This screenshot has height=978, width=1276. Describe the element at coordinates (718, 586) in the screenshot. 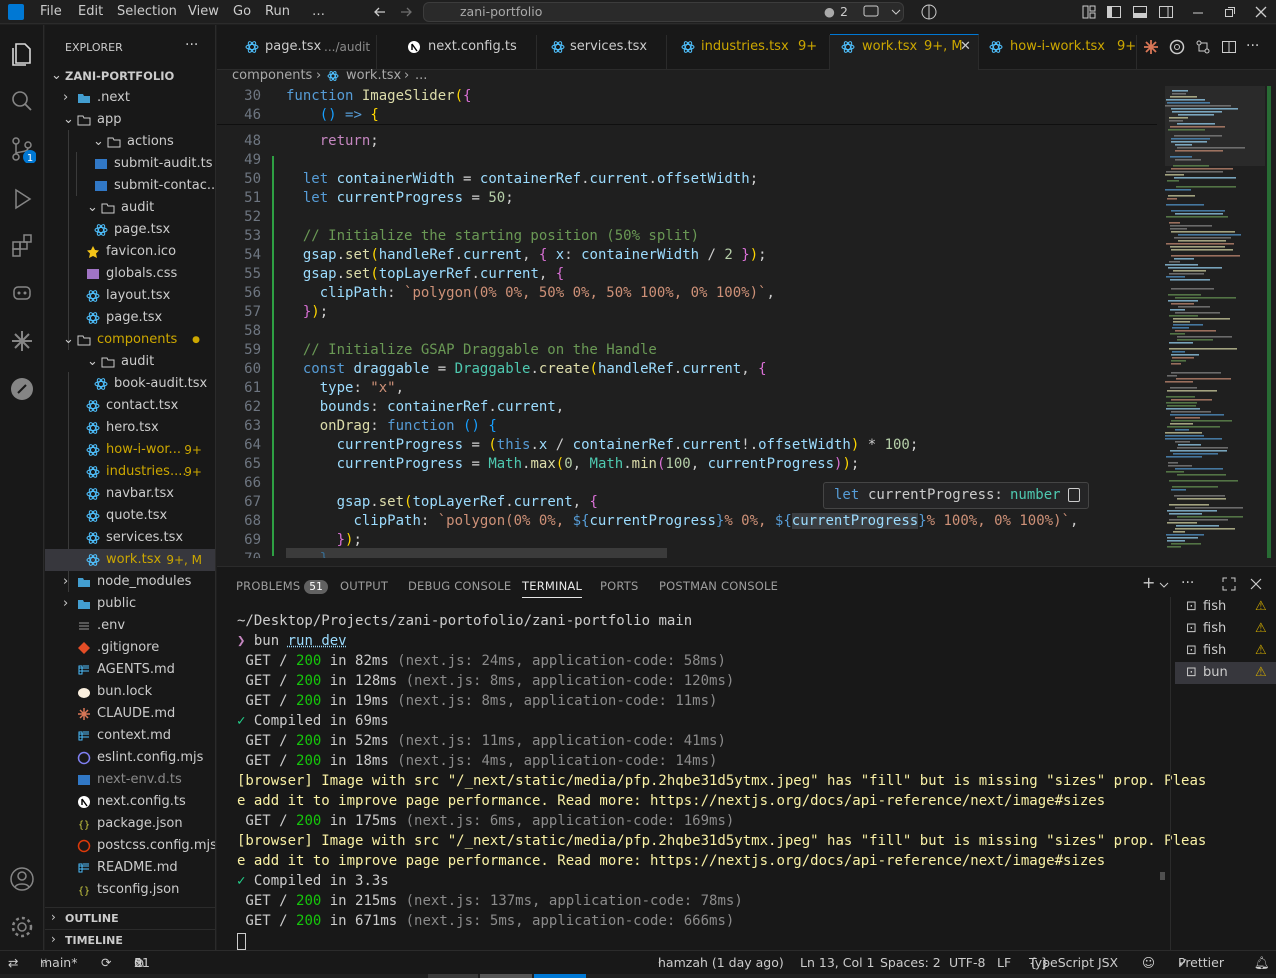

I see `tab-postman-console: POSTMAN CONSOLE` at that location.